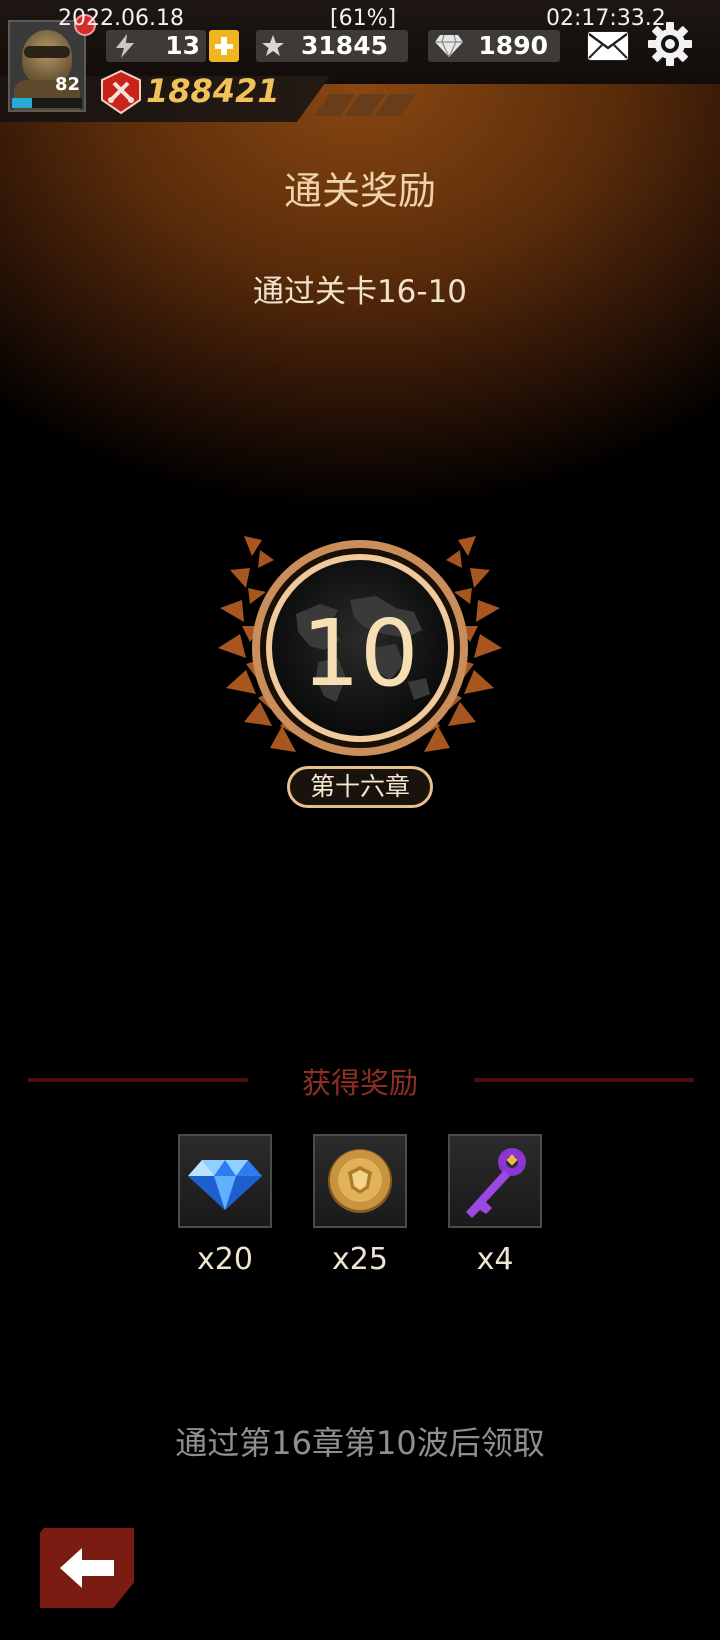 The height and width of the screenshot is (1640, 720). I want to click on reward-item: x4, so click(495, 1205).